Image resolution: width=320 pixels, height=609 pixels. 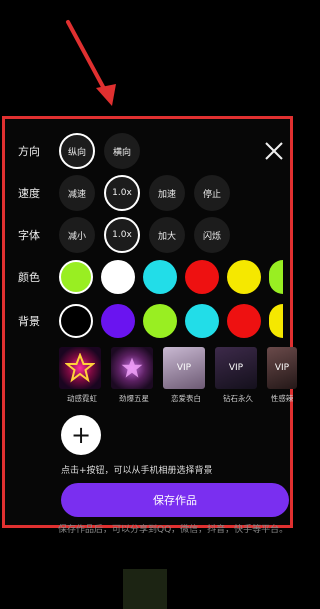 I want to click on background-thumbnails: 动感霓虹 劲爆五星 VIP 恋爱表白 VIP 钻石永久 VIP 性感辣, so click(x=178, y=375).